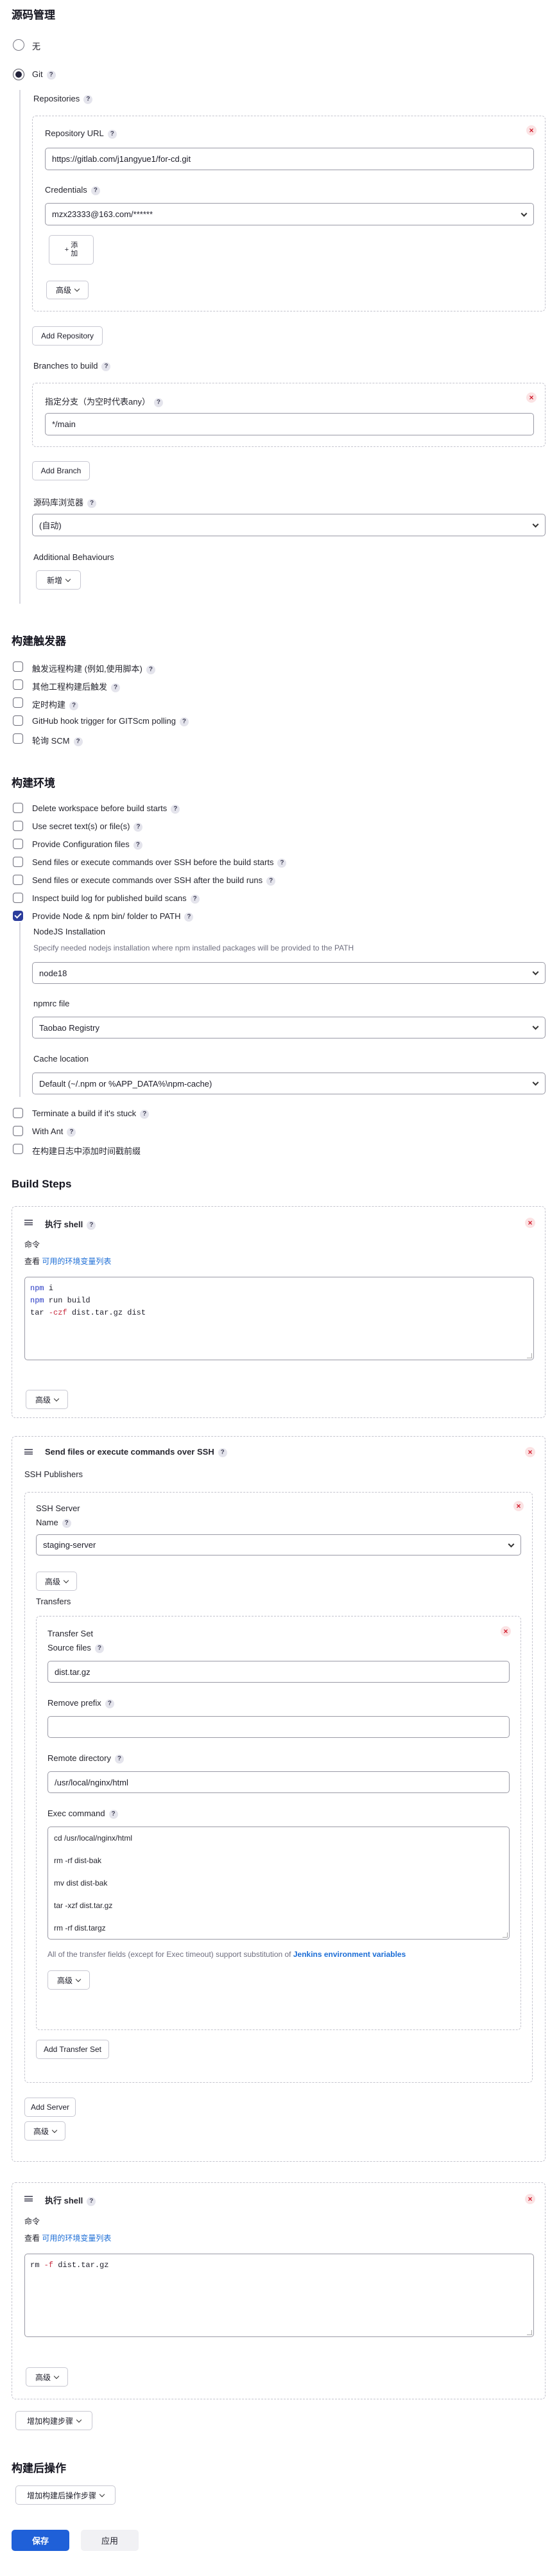 The height and width of the screenshot is (2576, 559). What do you see at coordinates (40, 2540) in the screenshot?
I see `save-button: 保存` at bounding box center [40, 2540].